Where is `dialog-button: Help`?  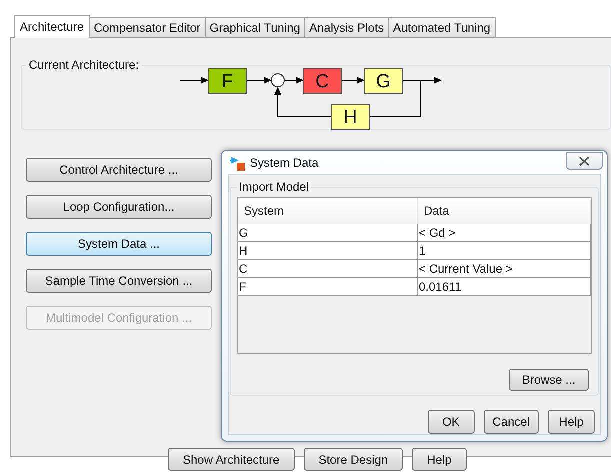 dialog-button: Help is located at coordinates (571, 422).